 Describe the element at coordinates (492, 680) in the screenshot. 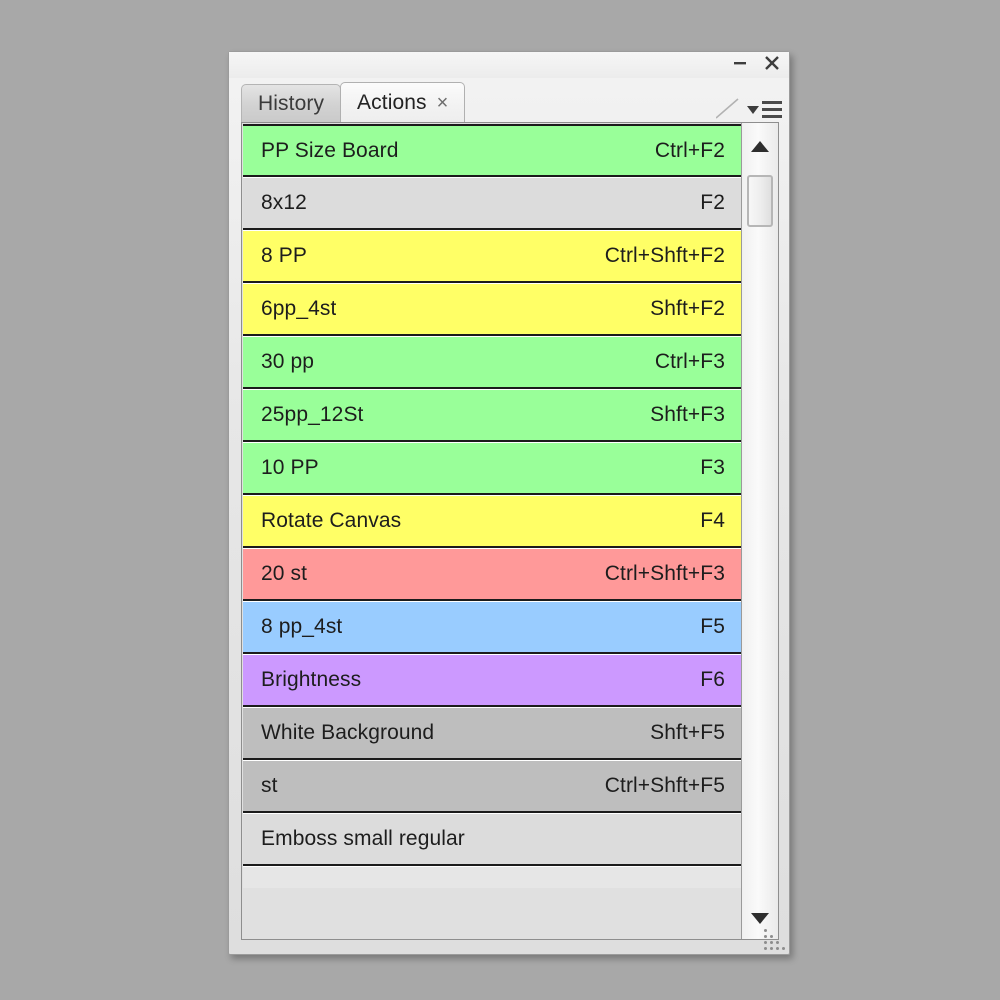

I see `action-row: Brightness F6` at that location.